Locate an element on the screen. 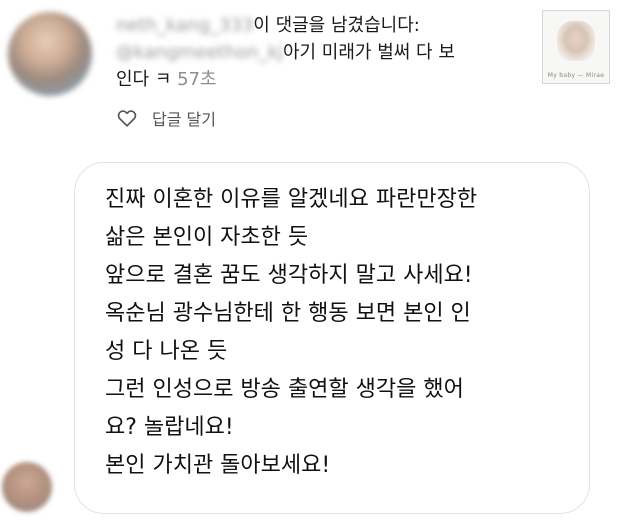 The height and width of the screenshot is (531, 630). avatar is located at coordinates (50, 54).